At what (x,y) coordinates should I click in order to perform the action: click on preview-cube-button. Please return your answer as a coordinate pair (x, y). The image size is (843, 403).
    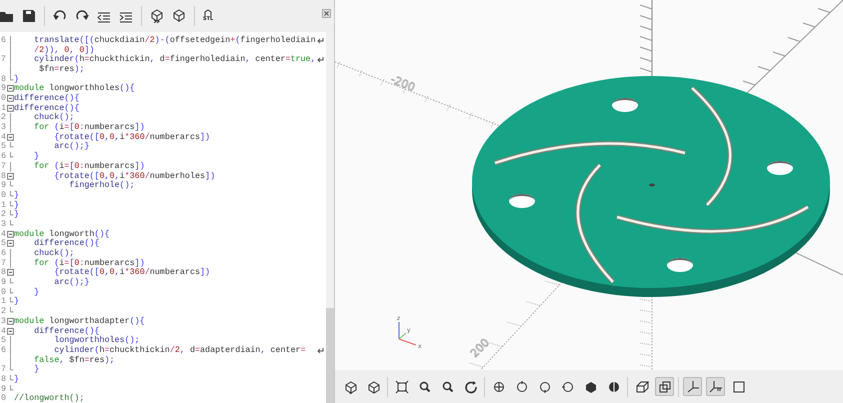
    Looking at the image, I should click on (157, 15).